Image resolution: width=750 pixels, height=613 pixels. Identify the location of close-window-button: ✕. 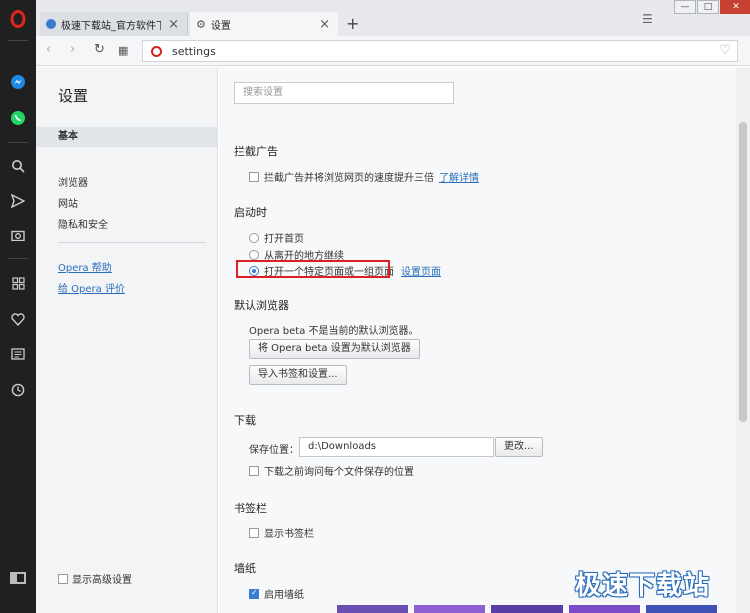
(735, 7).